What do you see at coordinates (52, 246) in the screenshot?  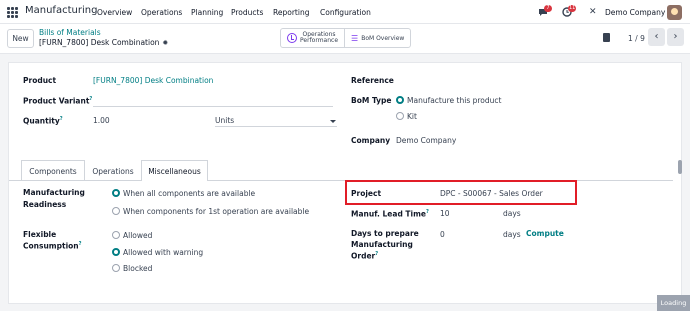 I see `flexible-label-line2: Consumption?` at bounding box center [52, 246].